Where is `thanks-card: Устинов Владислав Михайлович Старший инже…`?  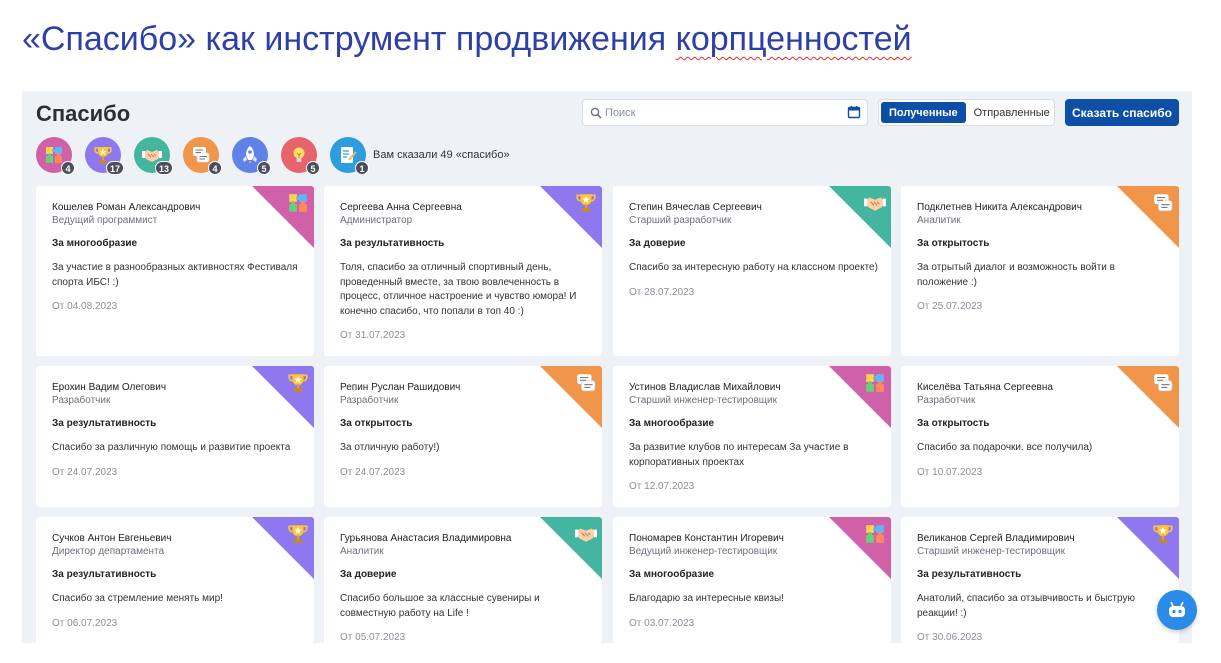
thanks-card: Устинов Владислав Михайлович Старший инже… is located at coordinates (752, 436).